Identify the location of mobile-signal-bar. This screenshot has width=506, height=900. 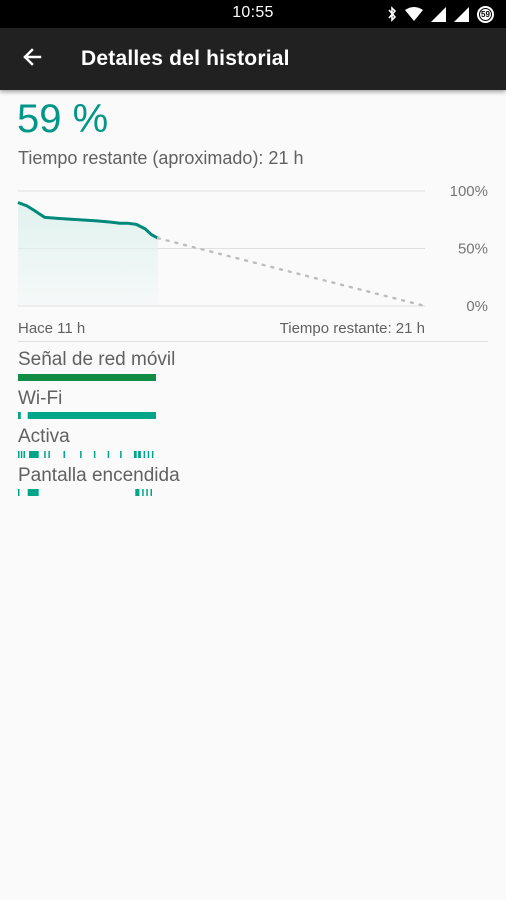
(87, 377).